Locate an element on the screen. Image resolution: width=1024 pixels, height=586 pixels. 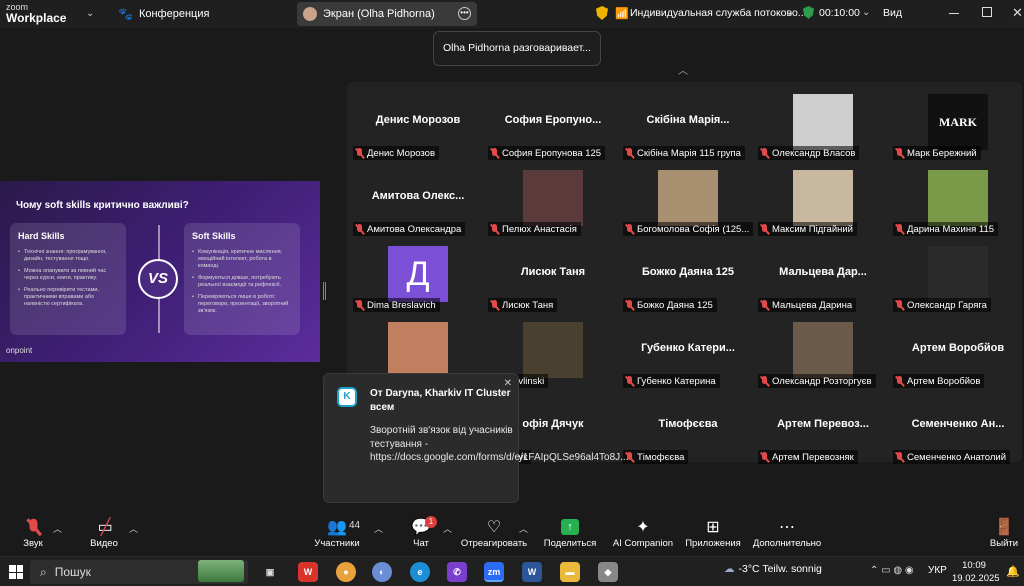
clock: 10:09 19.02.2025 is located at coordinates (976, 572).